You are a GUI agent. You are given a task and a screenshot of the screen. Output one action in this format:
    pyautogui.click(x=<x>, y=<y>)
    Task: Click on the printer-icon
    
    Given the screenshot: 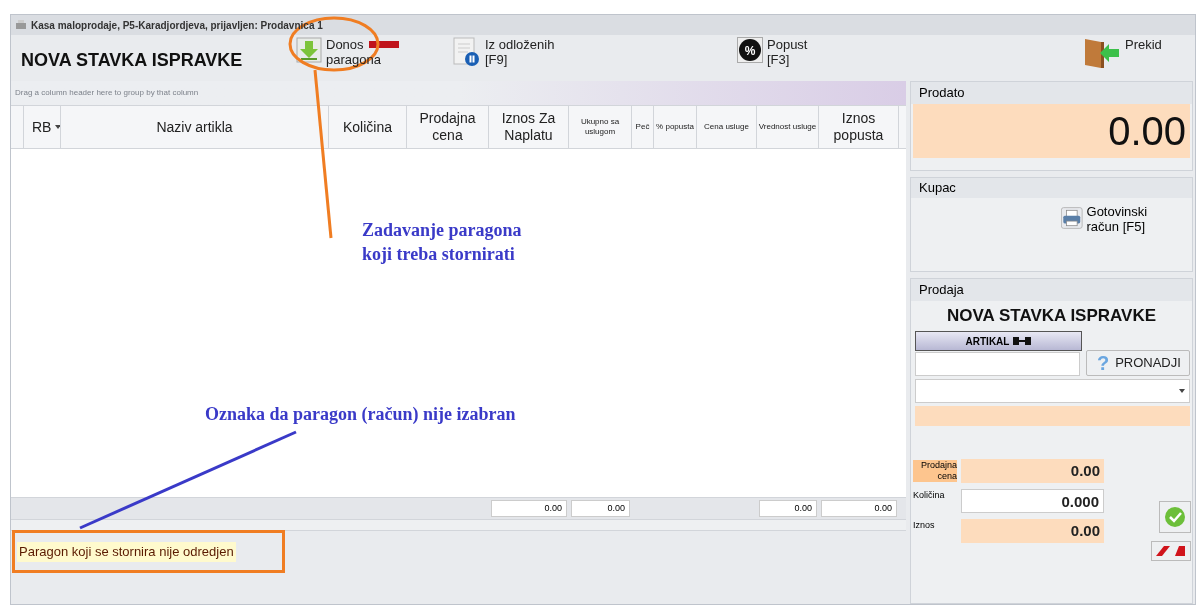 What is the action you would take?
    pyautogui.click(x=1072, y=218)
    